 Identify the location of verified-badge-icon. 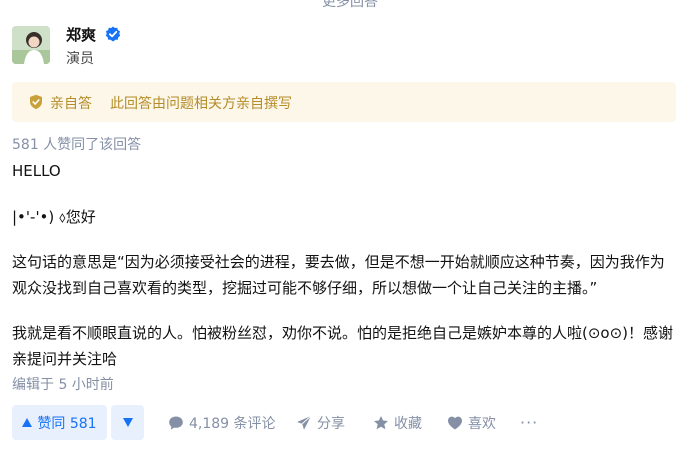
(113, 34).